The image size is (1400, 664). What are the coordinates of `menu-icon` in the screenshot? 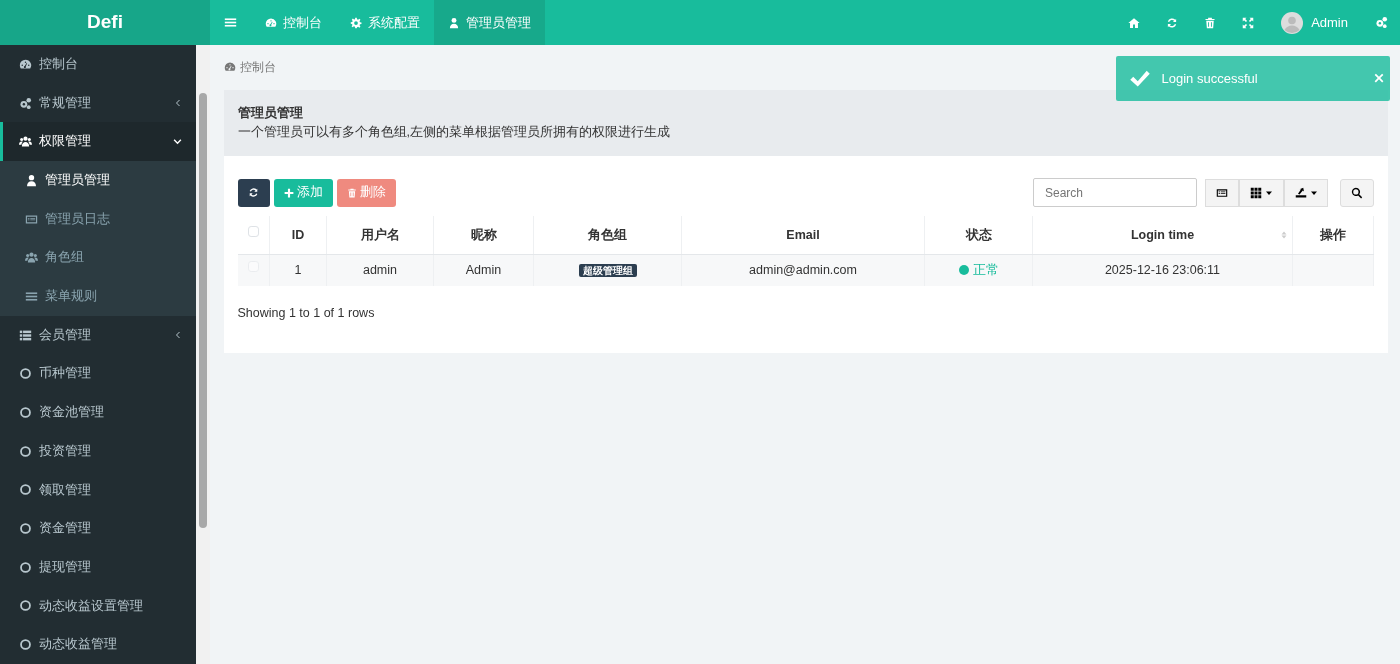 It's located at (230, 22).